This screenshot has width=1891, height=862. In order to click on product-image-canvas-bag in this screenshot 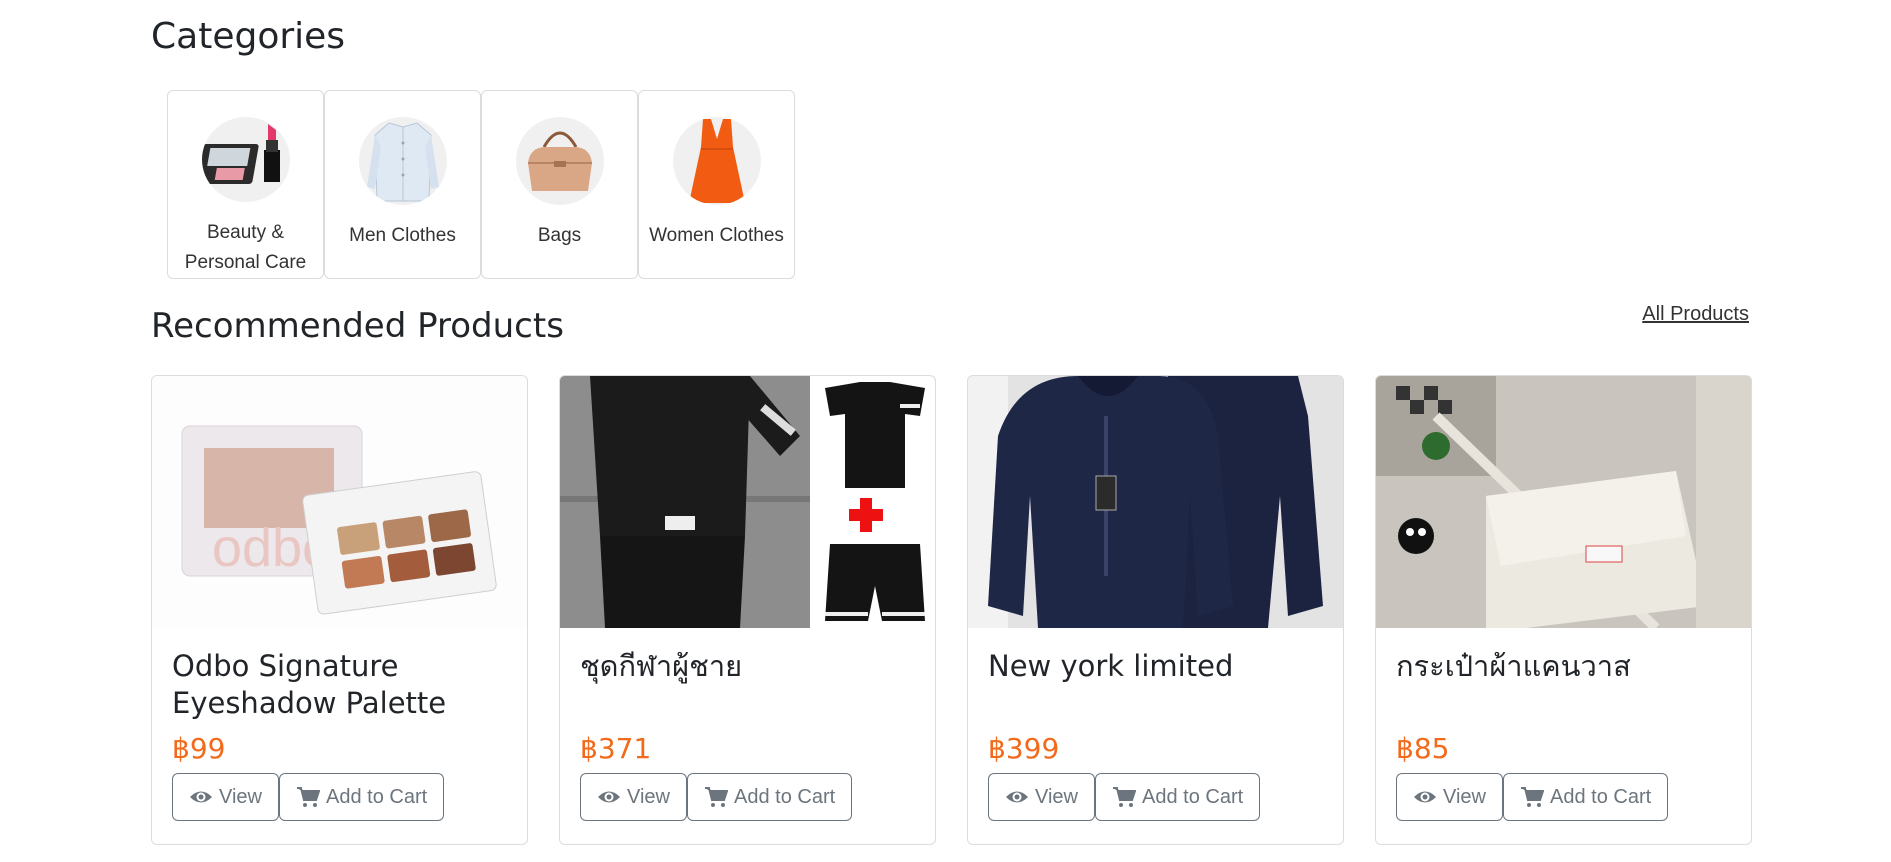, I will do `click(1563, 502)`.